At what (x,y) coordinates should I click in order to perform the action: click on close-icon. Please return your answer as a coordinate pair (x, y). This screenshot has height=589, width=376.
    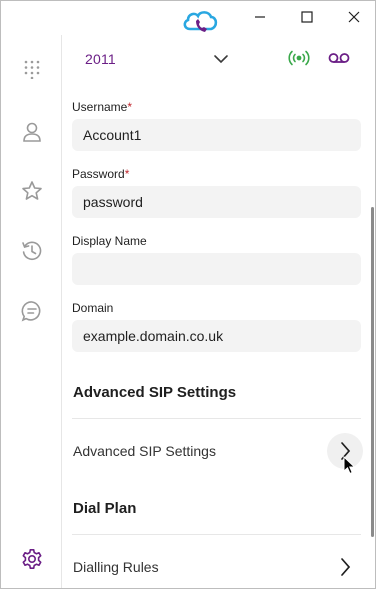
    Looking at the image, I should click on (354, 17).